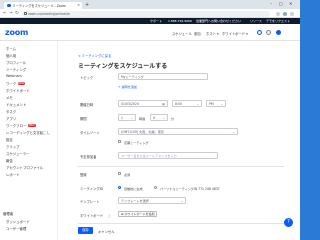 Image resolution: width=320 pixels, height=240 pixels. Describe the element at coordinates (120, 188) in the screenshot. I see `auto-generate-radio` at that location.